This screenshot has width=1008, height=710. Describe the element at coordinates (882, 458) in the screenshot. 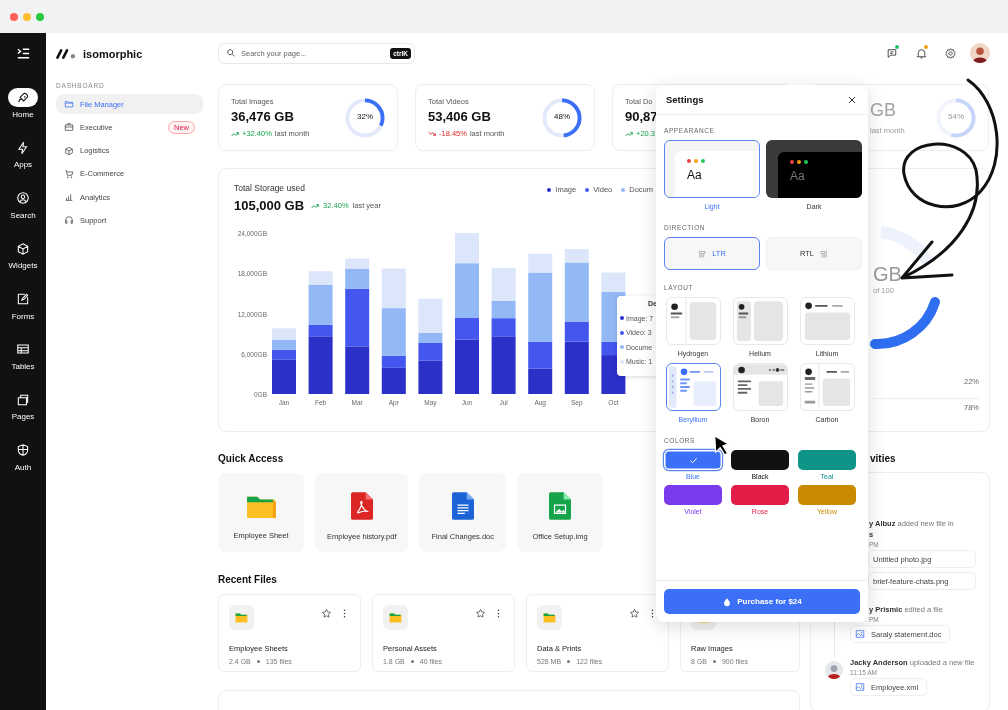

I see `section-title: vities` at that location.